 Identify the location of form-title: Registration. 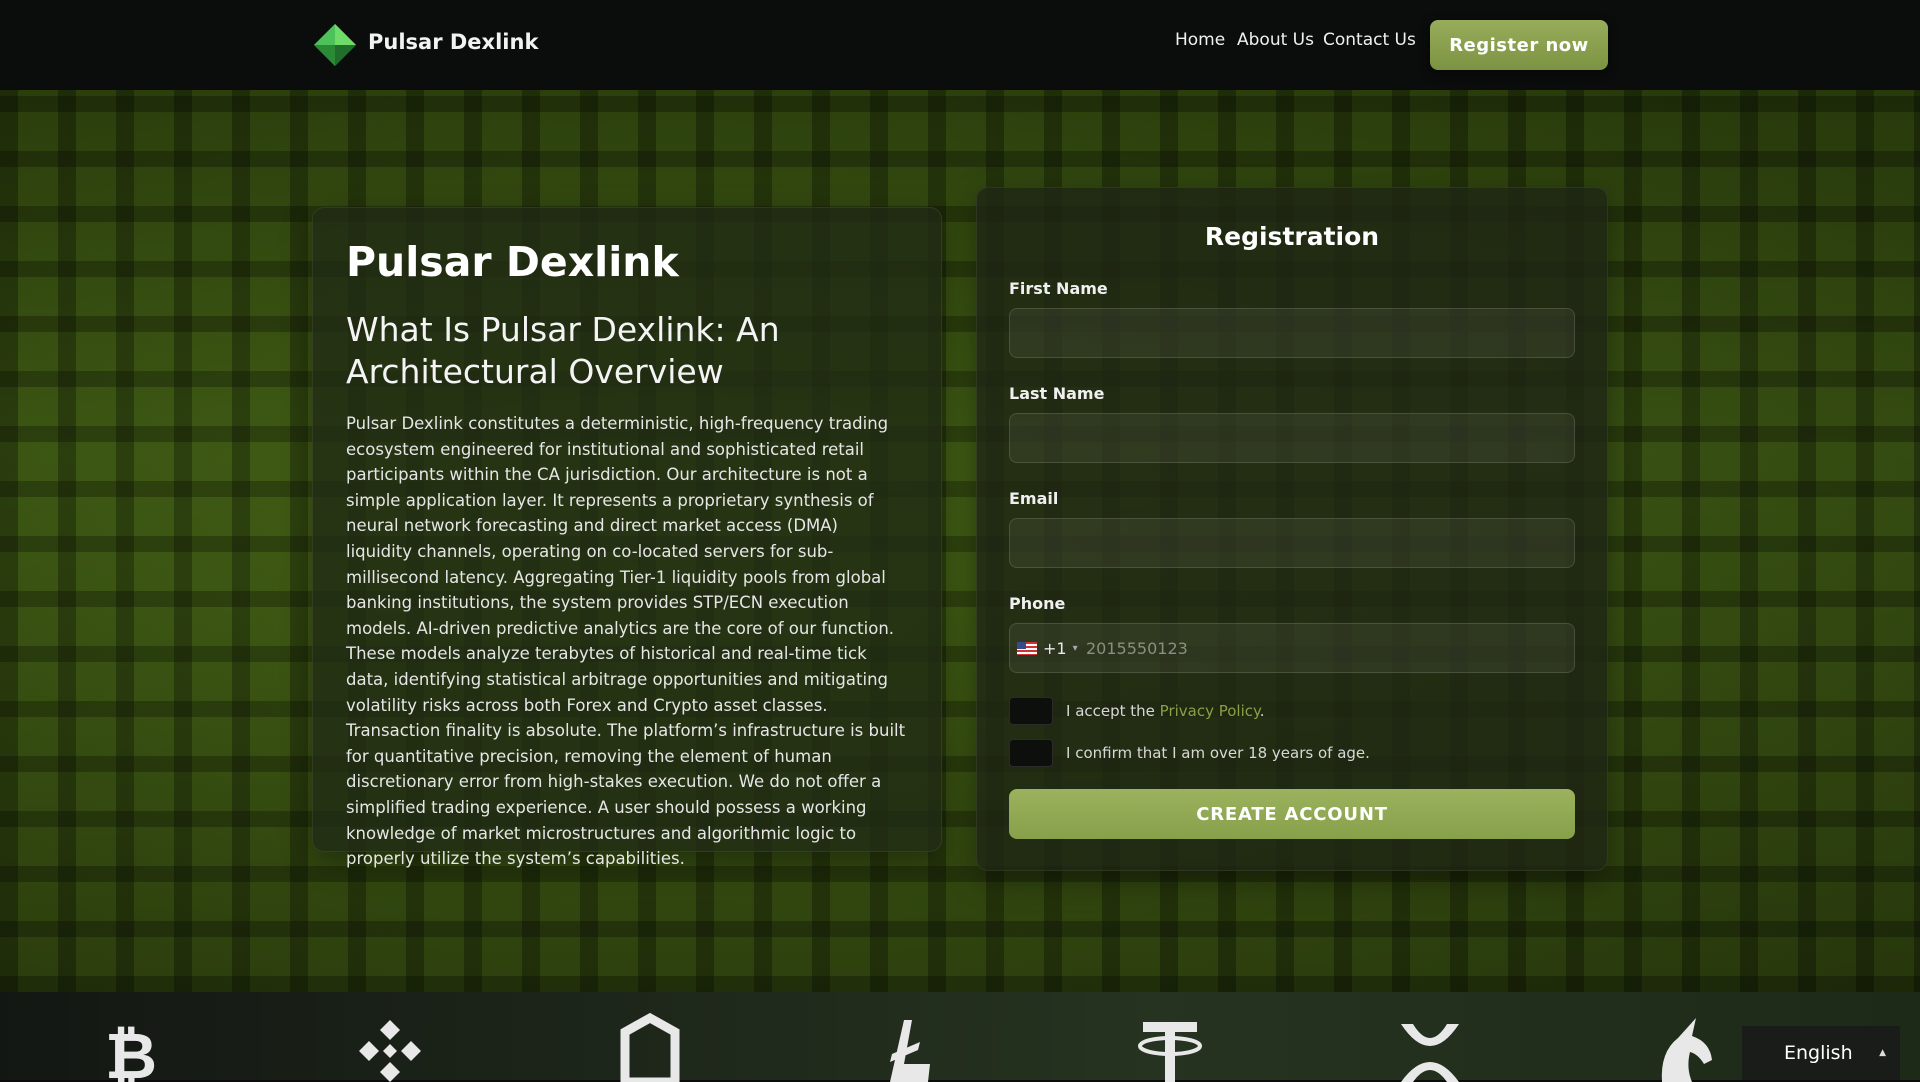
(1292, 236).